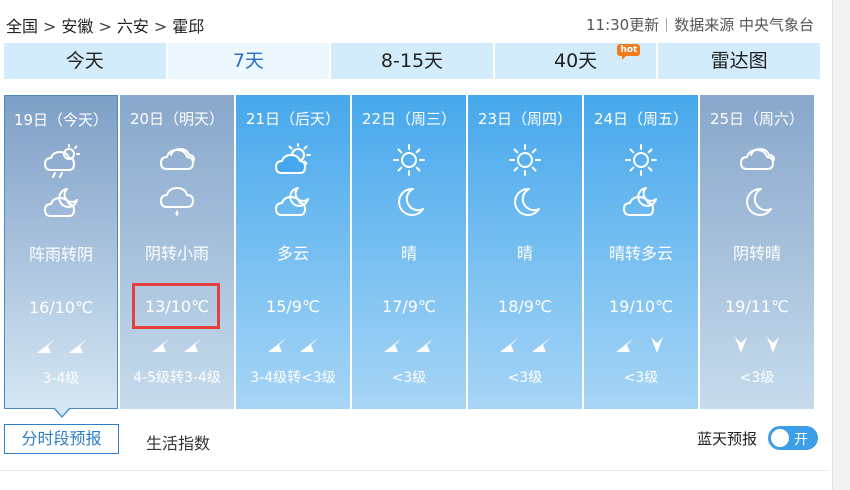 The height and width of the screenshot is (490, 850). I want to click on day-date: 19日（今天）, so click(61, 120).